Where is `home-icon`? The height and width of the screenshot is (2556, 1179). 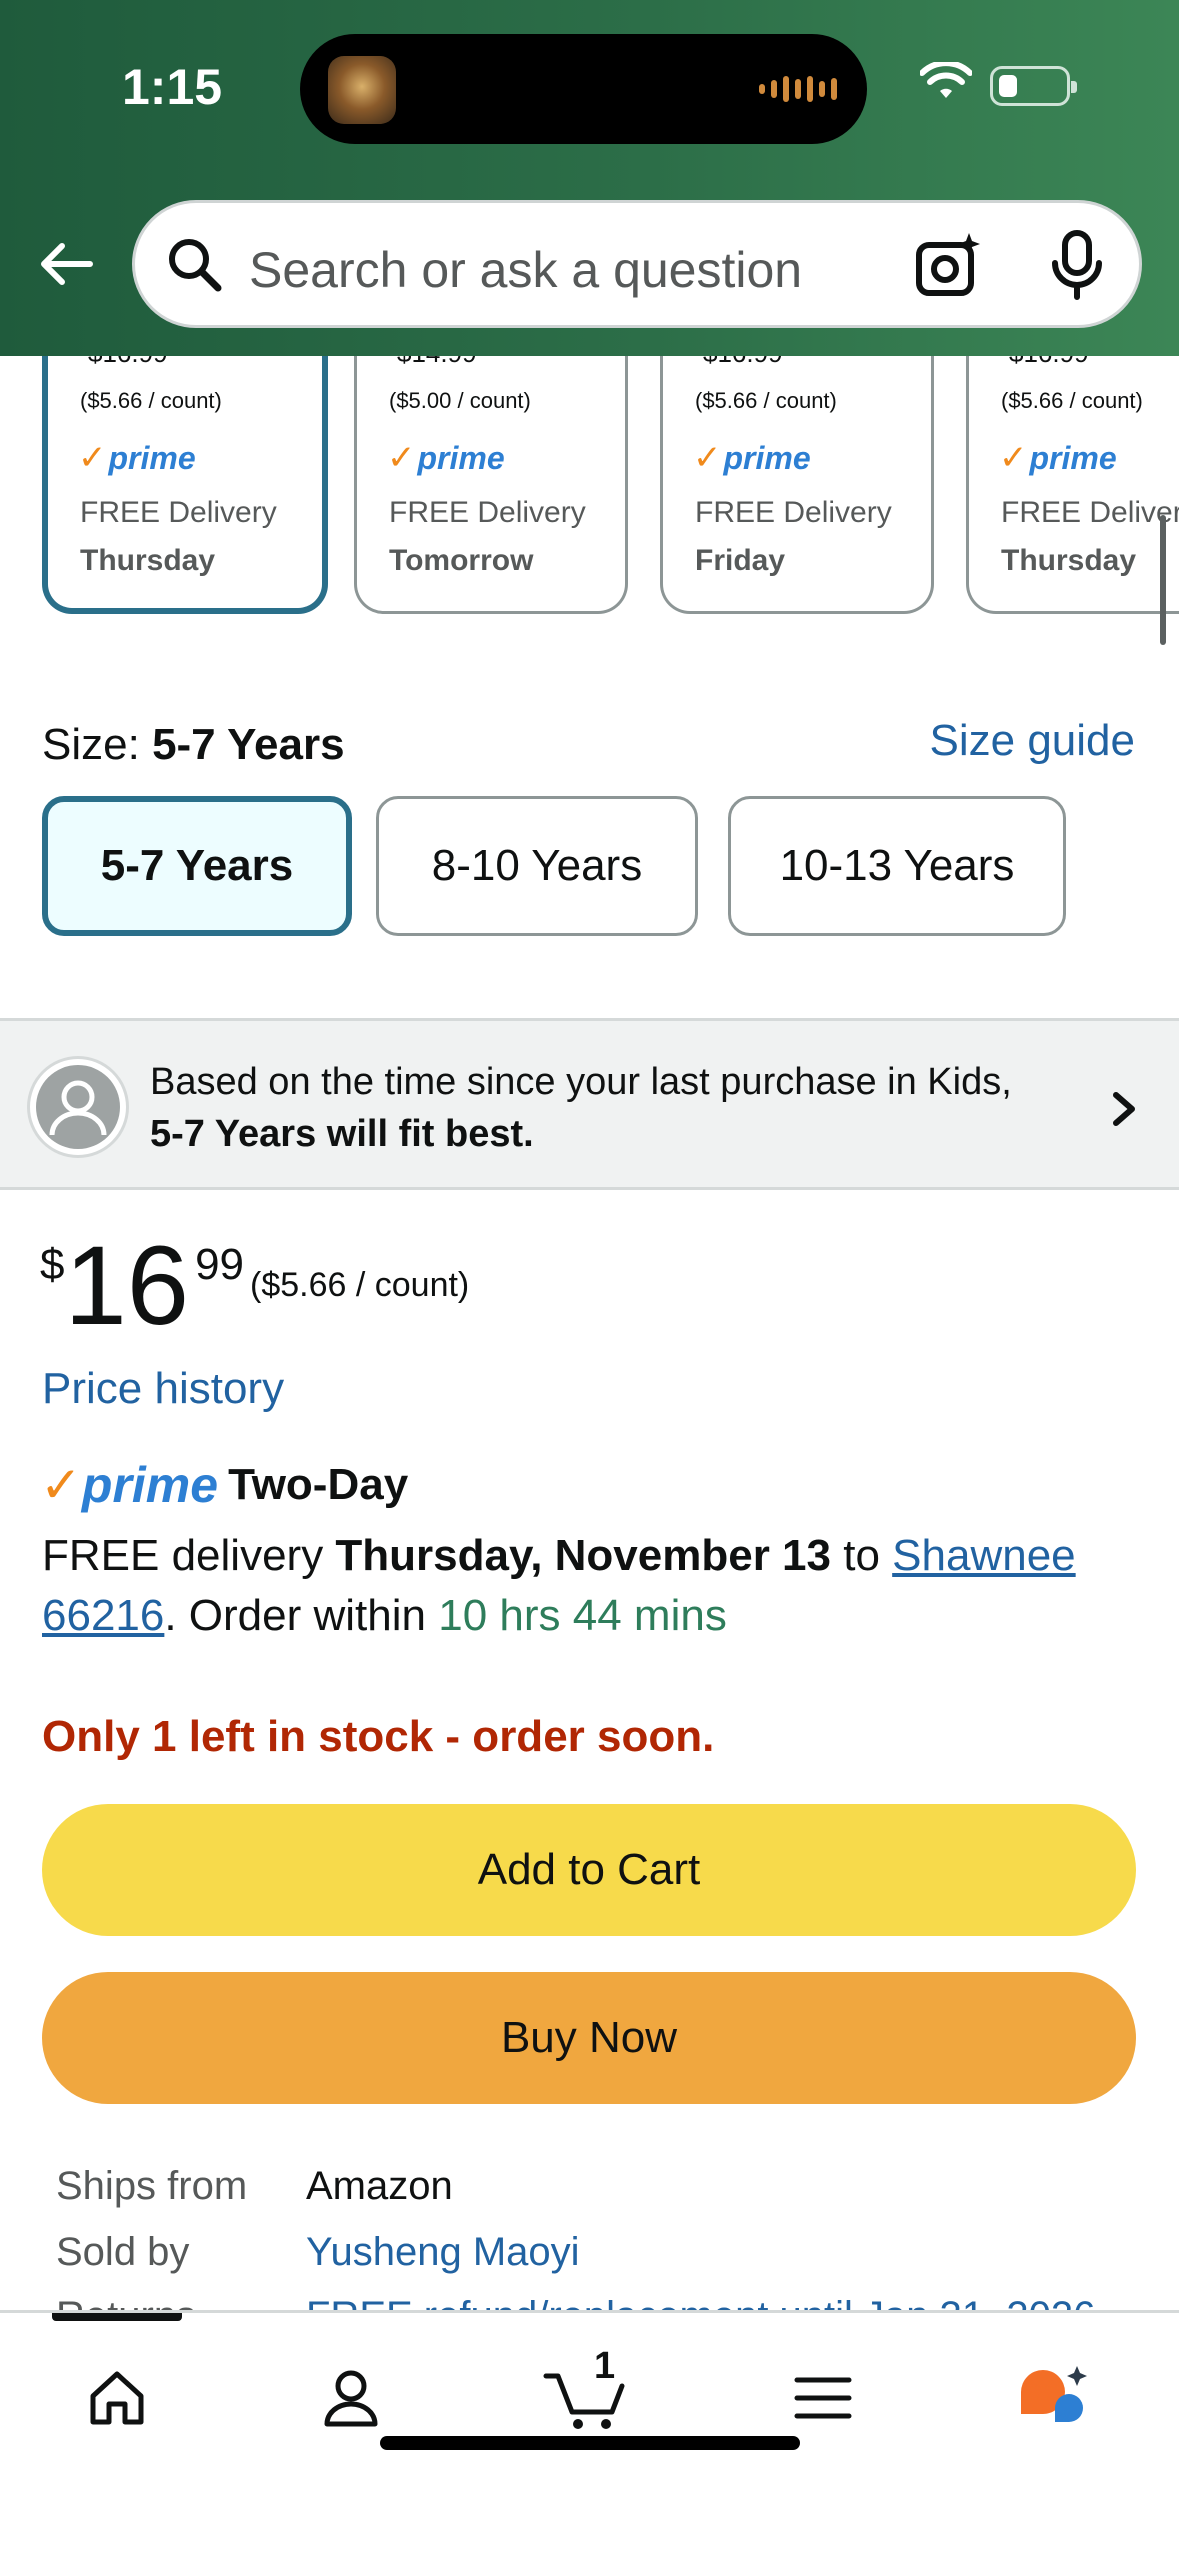 home-icon is located at coordinates (117, 2398).